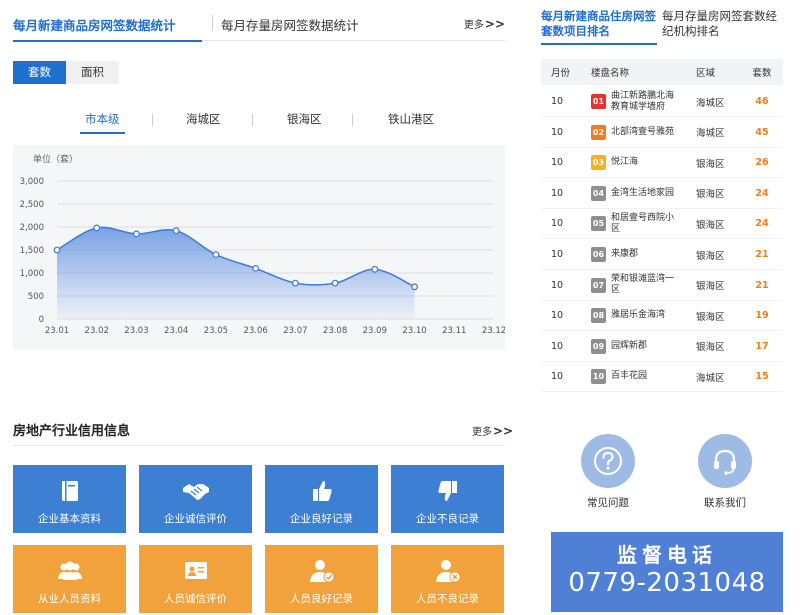 The height and width of the screenshot is (615, 800). I want to click on table-row: 10 07 荣和银滩蓝湾一区 银海区 21, so click(662, 286).